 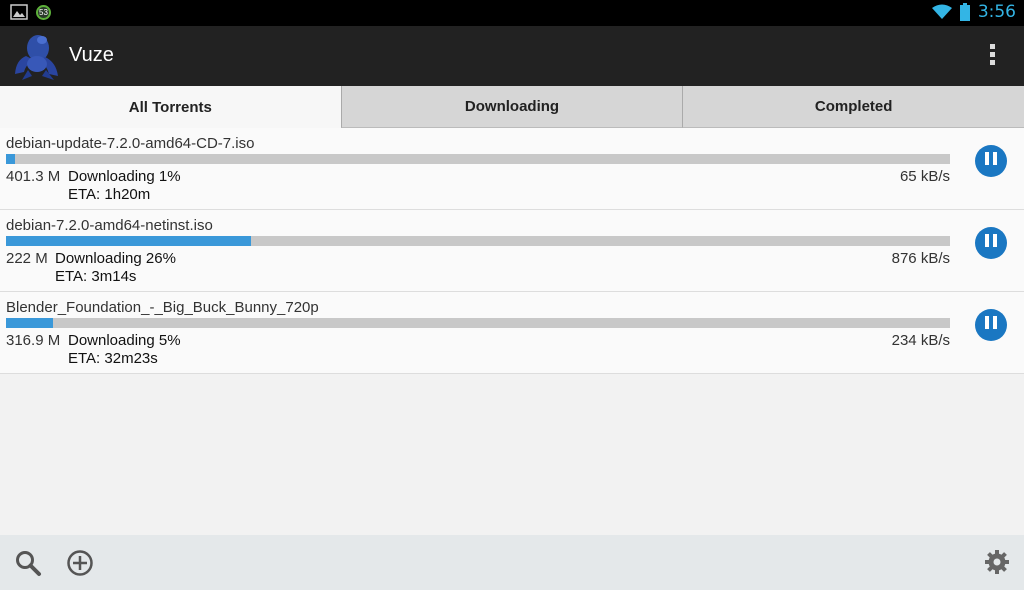 What do you see at coordinates (996, 12) in the screenshot?
I see `clock: 3:56` at bounding box center [996, 12].